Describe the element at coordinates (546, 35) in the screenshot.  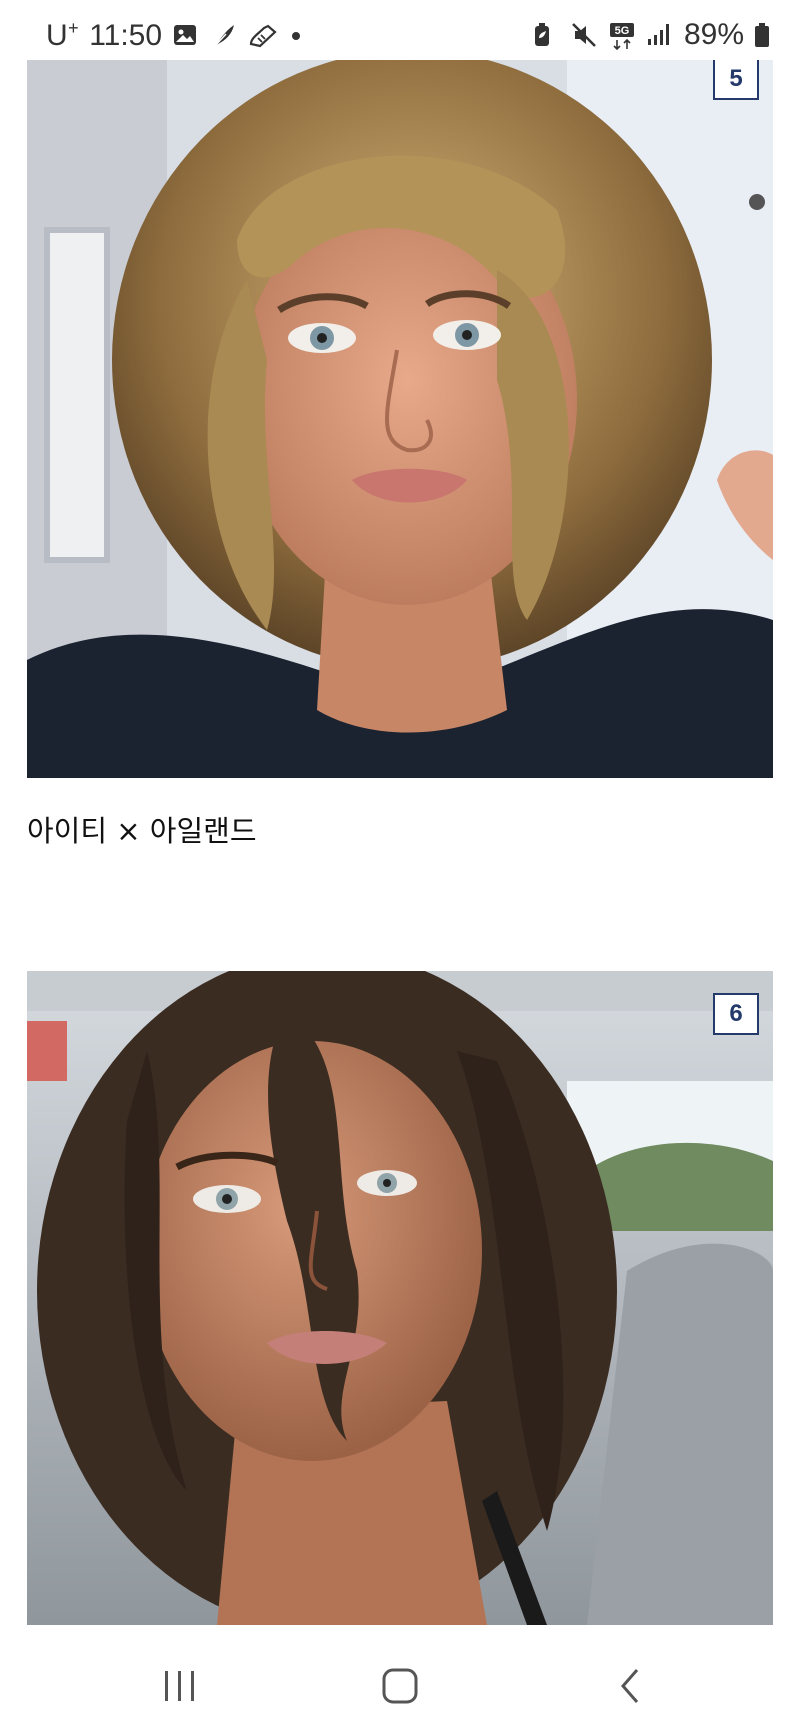
I see `battery-saver-icon` at that location.